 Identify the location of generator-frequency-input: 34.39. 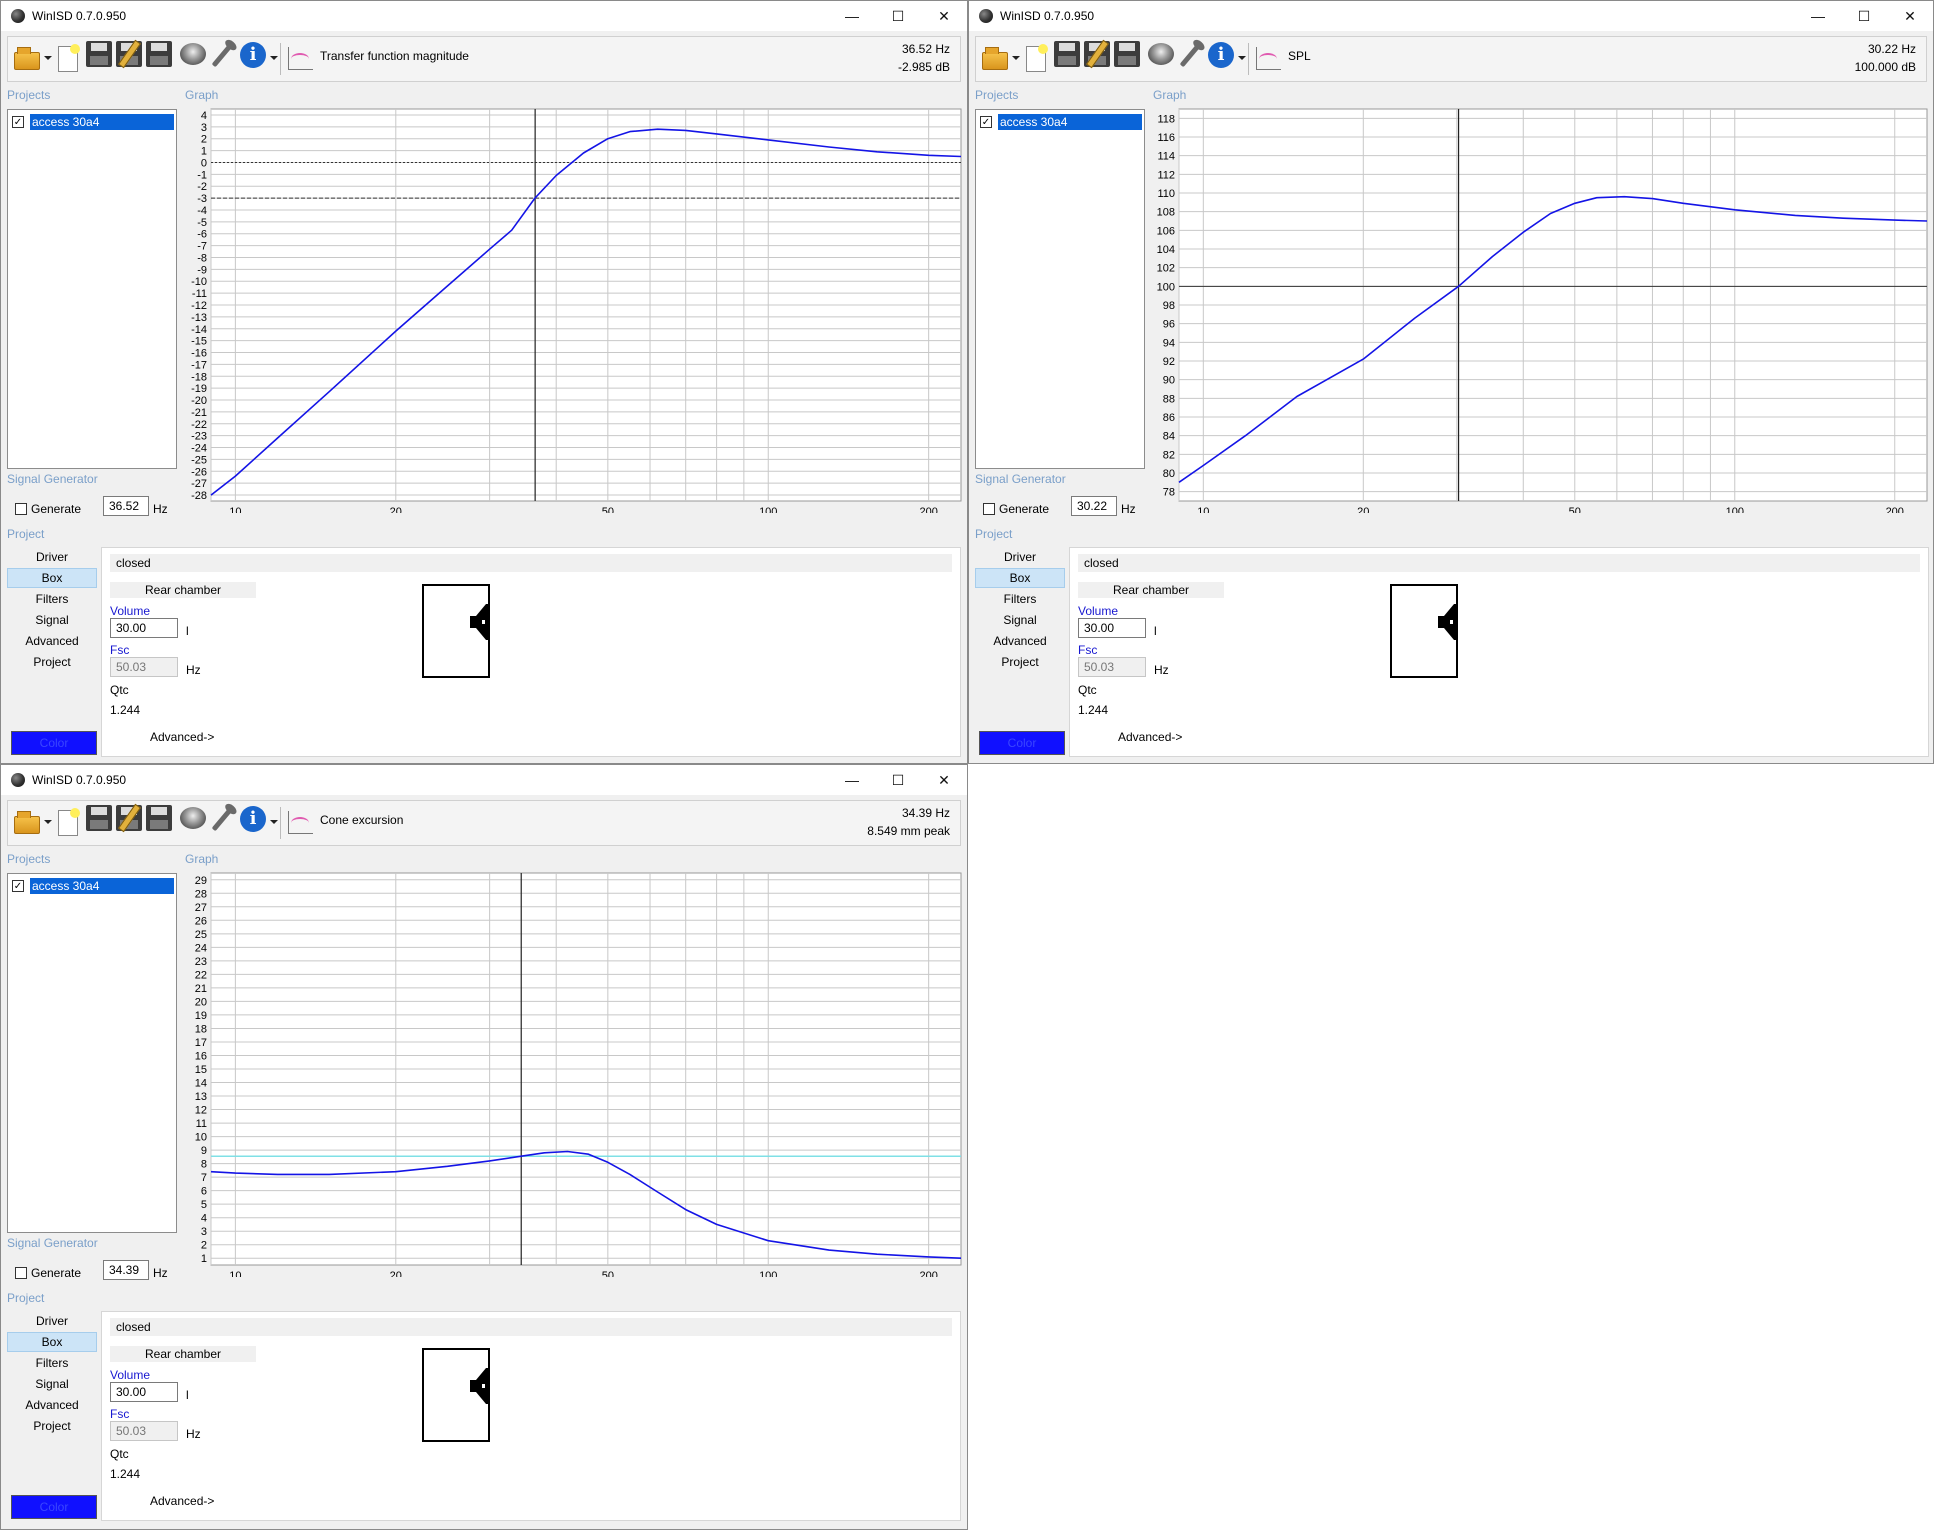
(126, 1270).